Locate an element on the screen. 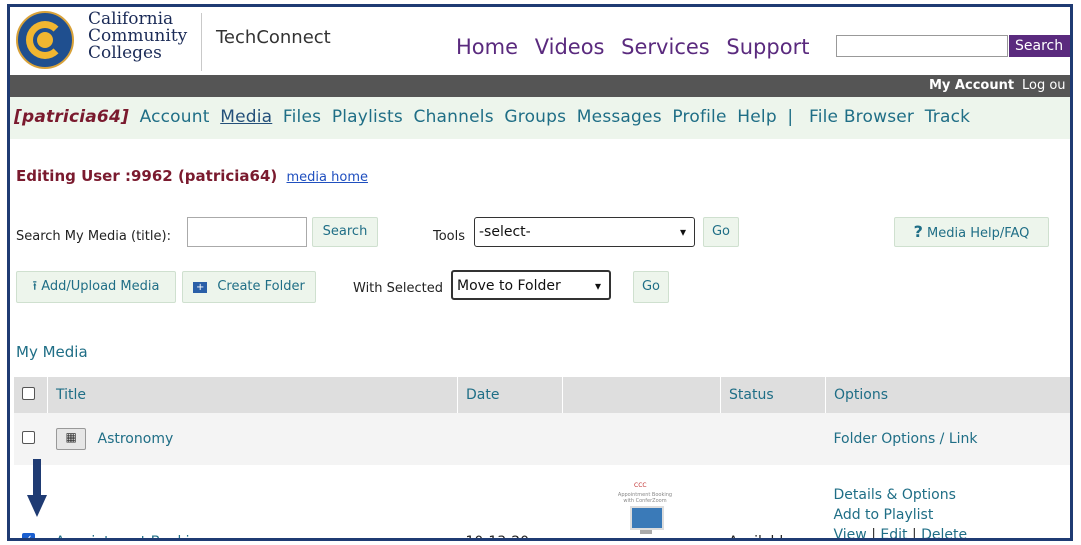  search-label: Search My Media (title): is located at coordinates (93, 236).